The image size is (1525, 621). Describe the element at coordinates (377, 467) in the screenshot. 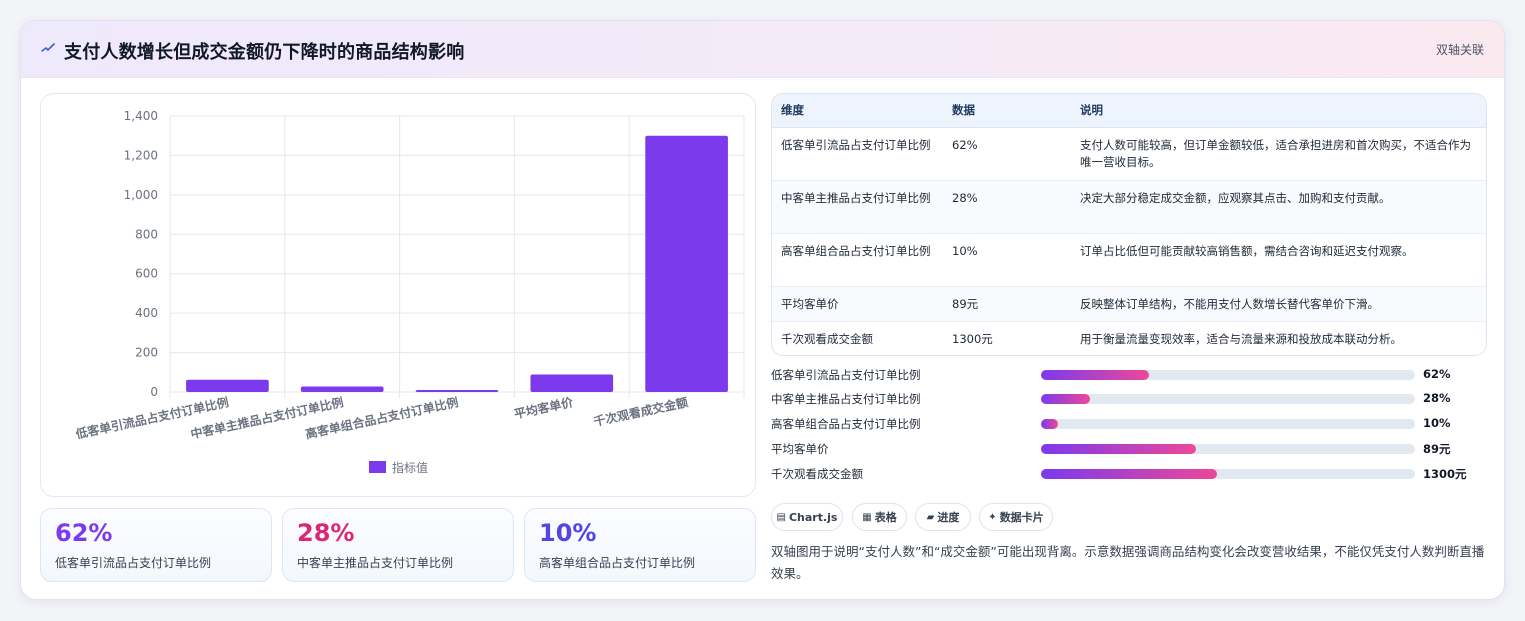

I see `legend-swatch` at that location.